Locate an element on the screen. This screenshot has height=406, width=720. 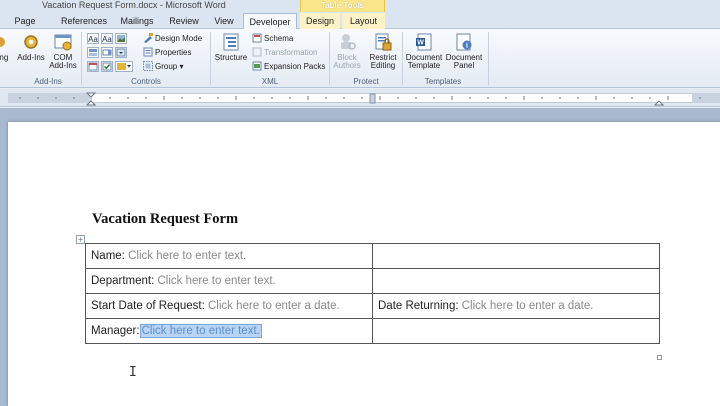
combo-box-icon is located at coordinates (107, 52).